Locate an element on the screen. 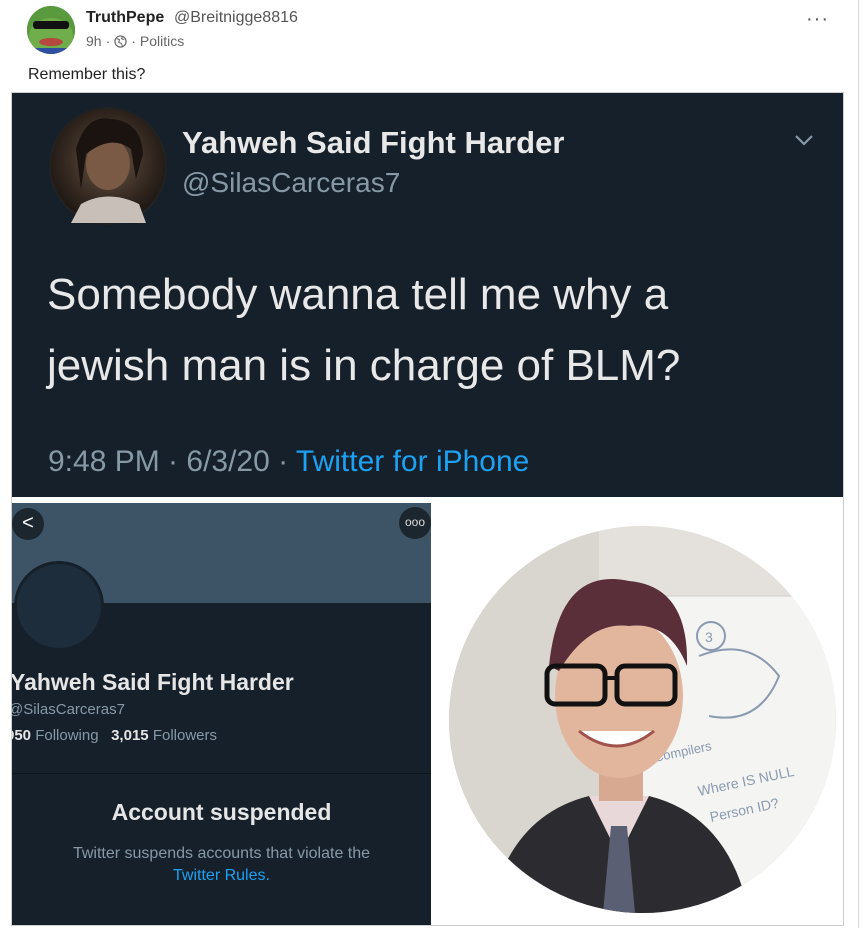  tweet-avatar is located at coordinates (108, 166).